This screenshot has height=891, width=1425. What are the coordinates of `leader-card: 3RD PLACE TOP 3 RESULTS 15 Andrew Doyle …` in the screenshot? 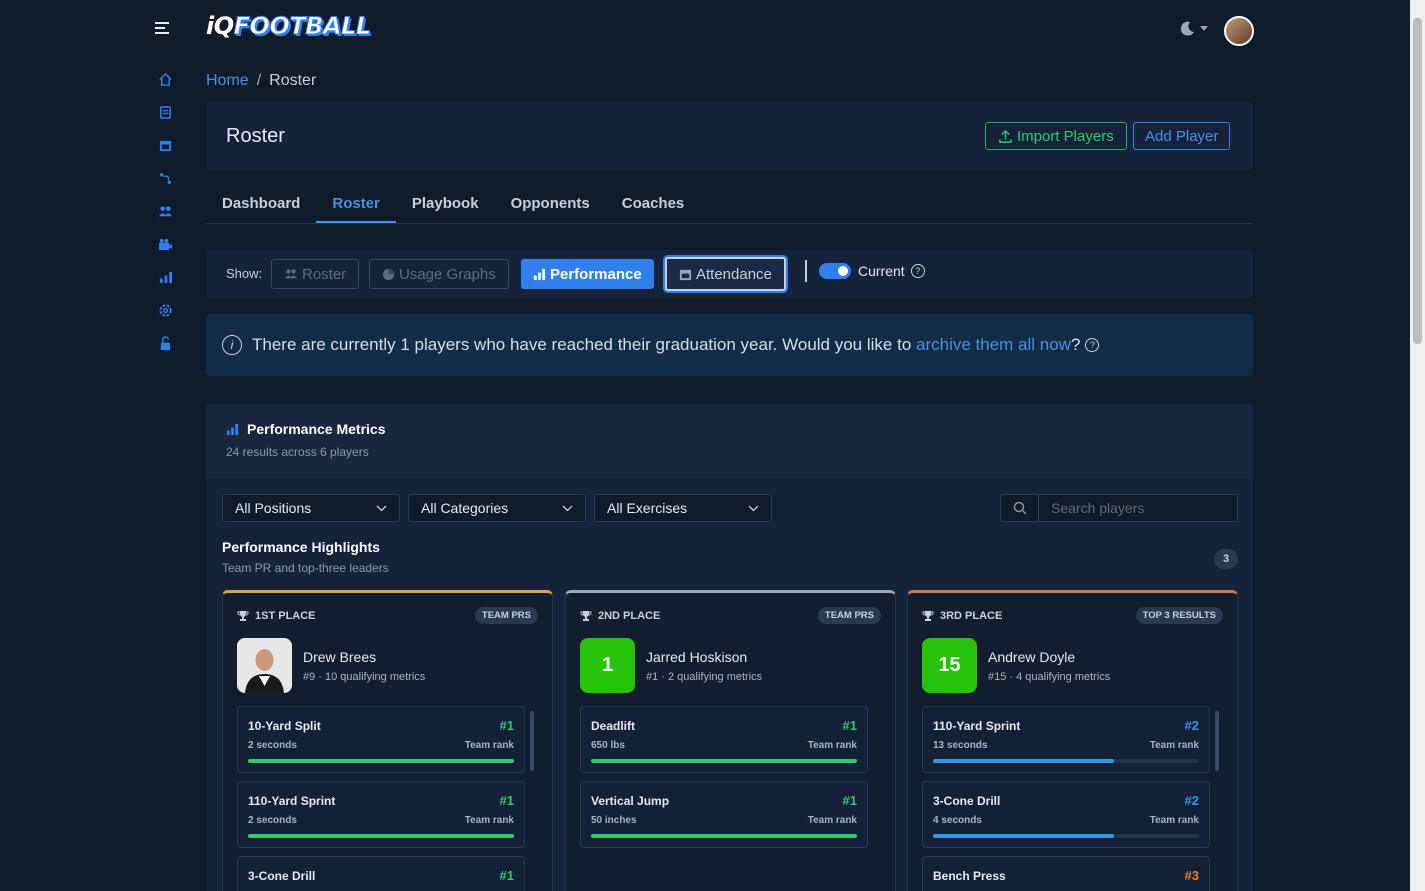 It's located at (1072, 740).